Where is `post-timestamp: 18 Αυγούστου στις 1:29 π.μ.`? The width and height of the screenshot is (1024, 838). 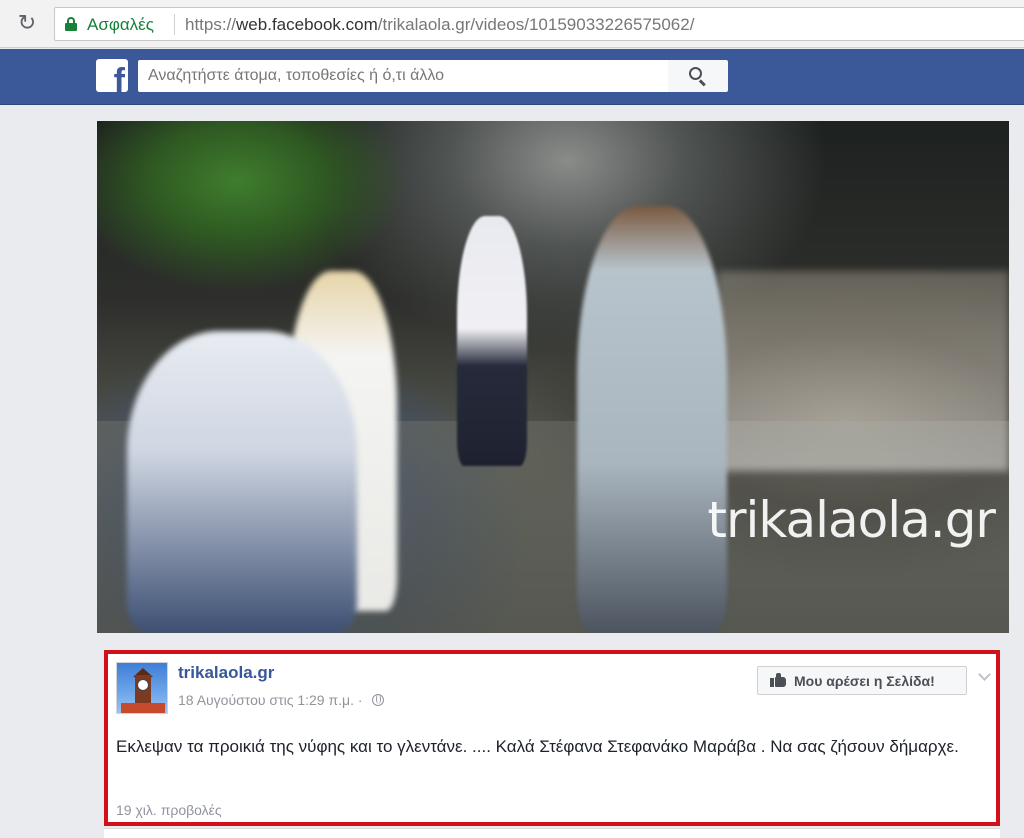
post-timestamp: 18 Αυγούστου στις 1:29 π.μ. is located at coordinates (266, 700).